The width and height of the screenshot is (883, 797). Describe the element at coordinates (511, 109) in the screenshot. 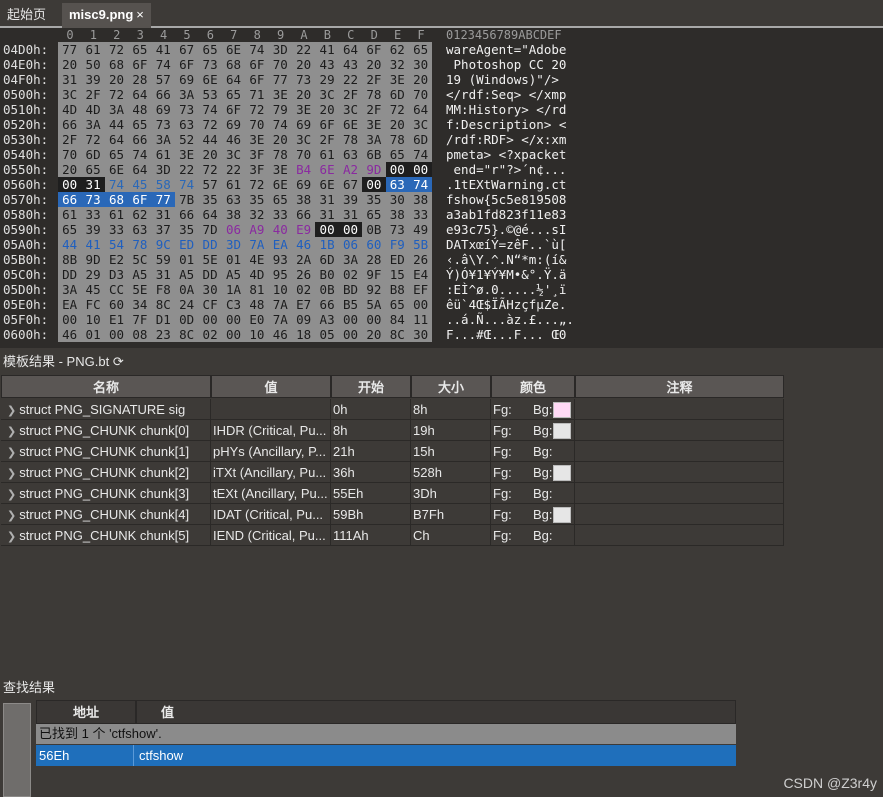

I see `hex-ascii: MM:History> </rd` at that location.